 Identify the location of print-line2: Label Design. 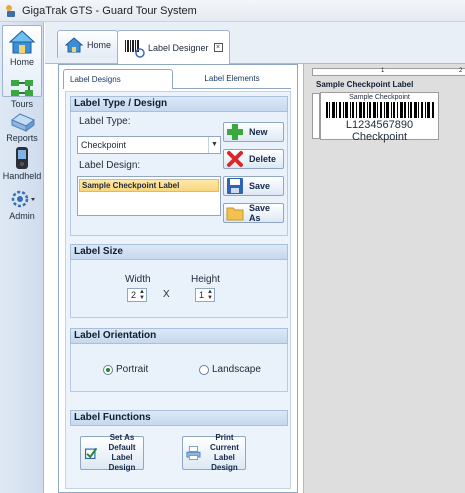
(224, 462).